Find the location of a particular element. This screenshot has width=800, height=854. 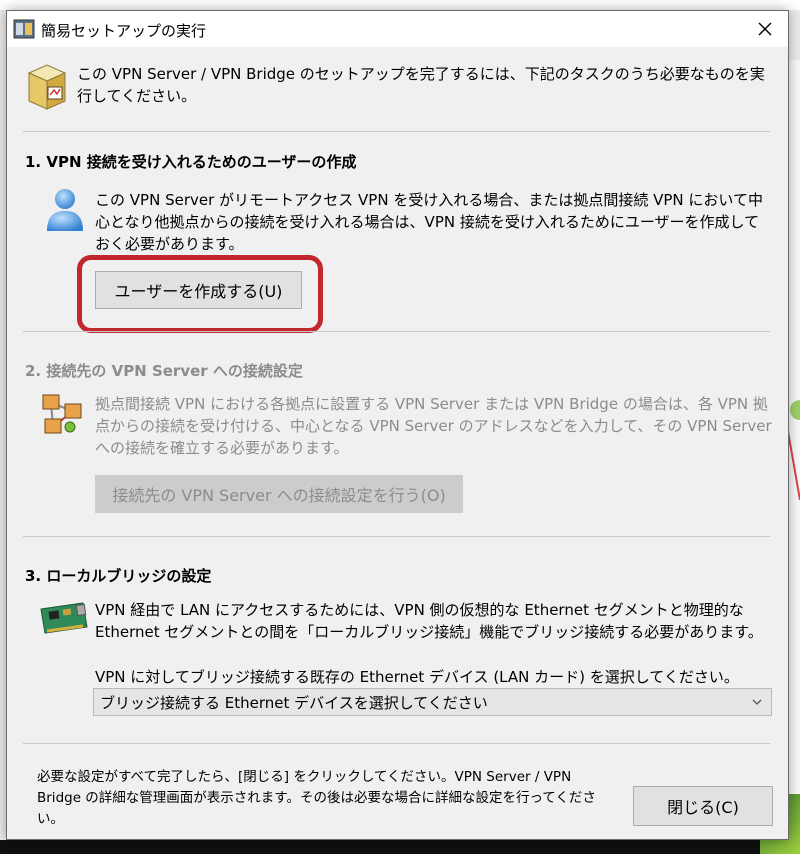

dialog-title: 簡易セットアップの実行 is located at coordinates (124, 31).